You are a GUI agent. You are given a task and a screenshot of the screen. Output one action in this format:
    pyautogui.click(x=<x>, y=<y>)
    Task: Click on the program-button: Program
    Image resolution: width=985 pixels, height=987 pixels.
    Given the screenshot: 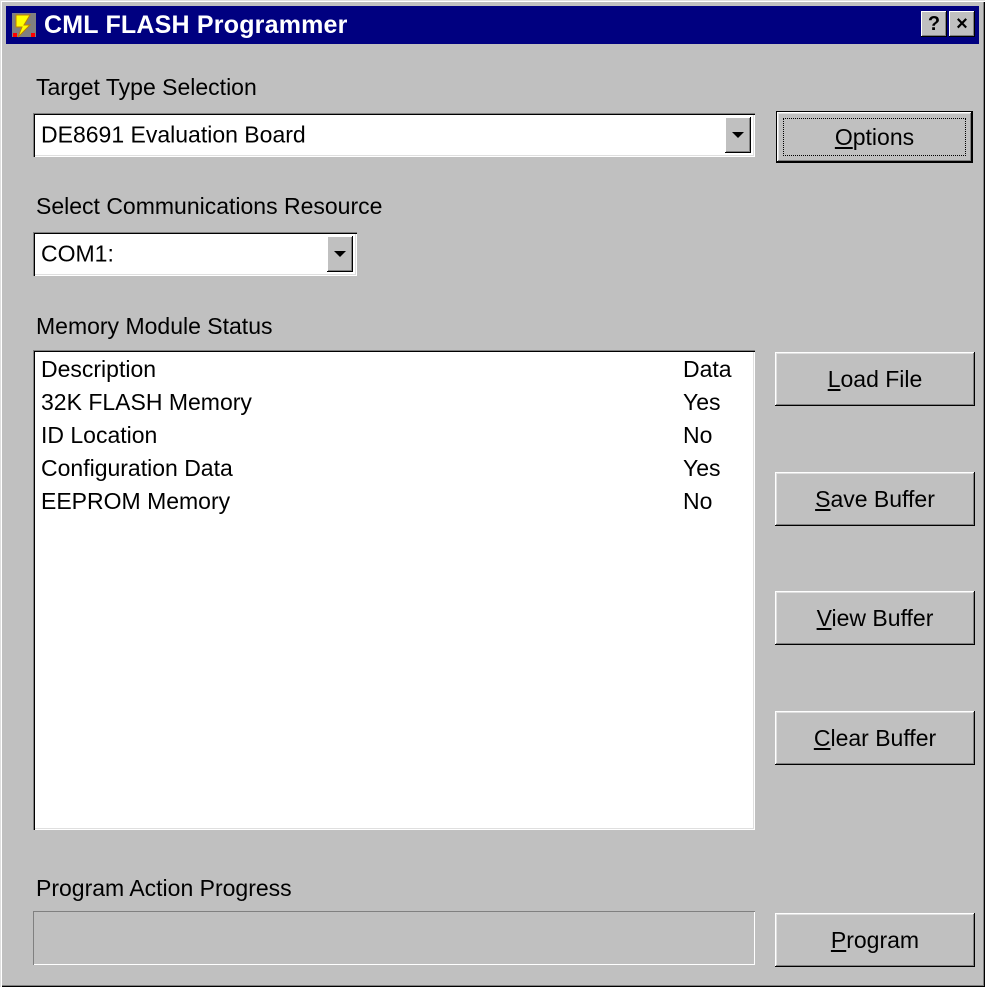 What is the action you would take?
    pyautogui.click(x=875, y=940)
    